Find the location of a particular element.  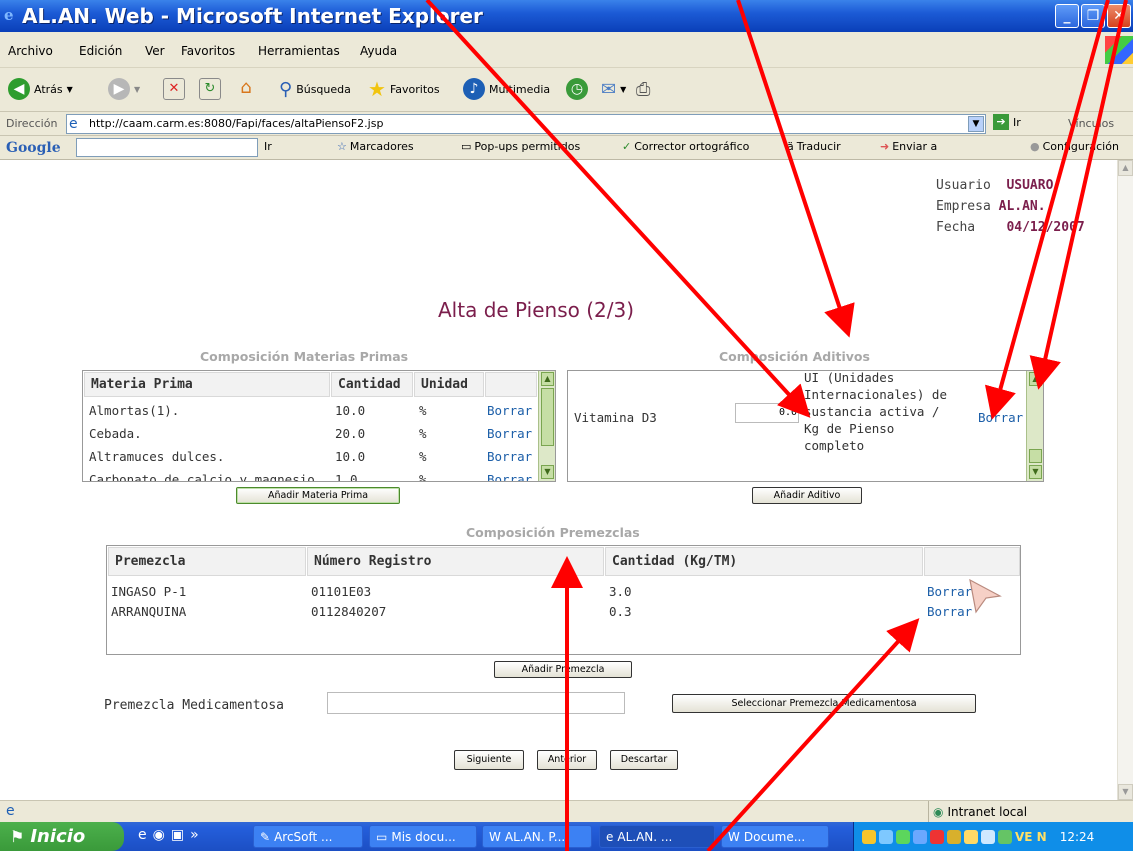

print-button: ⎙ is located at coordinates (643, 89).